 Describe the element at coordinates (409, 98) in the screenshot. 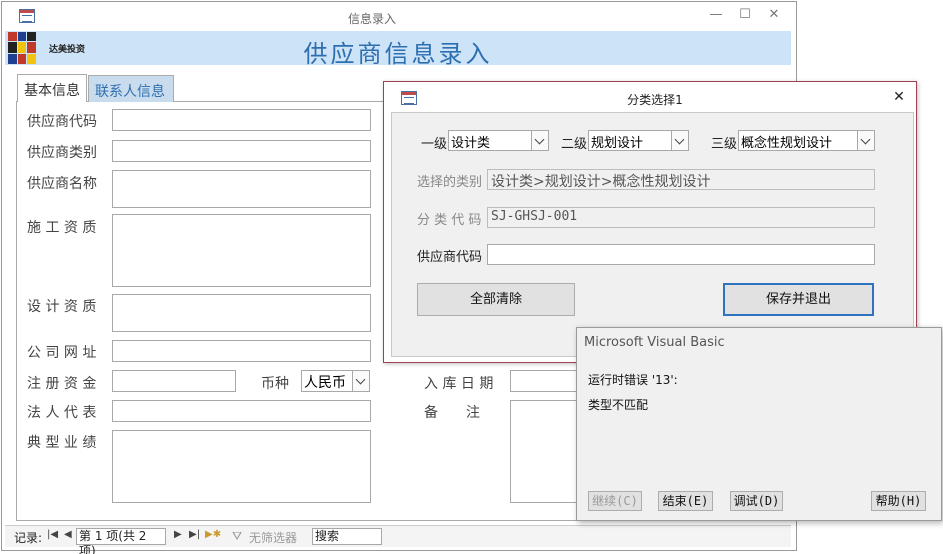

I see `dialog-app-icon` at that location.